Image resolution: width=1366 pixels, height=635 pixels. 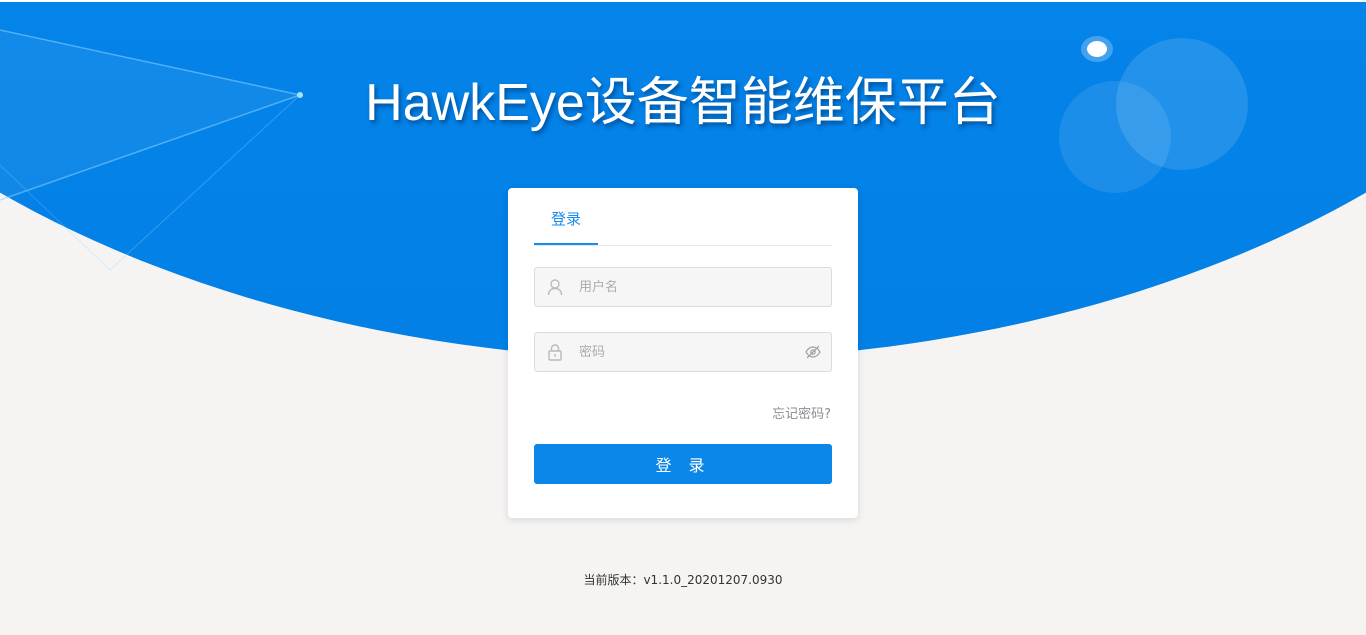 I want to click on password-input, so click(x=689, y=352).